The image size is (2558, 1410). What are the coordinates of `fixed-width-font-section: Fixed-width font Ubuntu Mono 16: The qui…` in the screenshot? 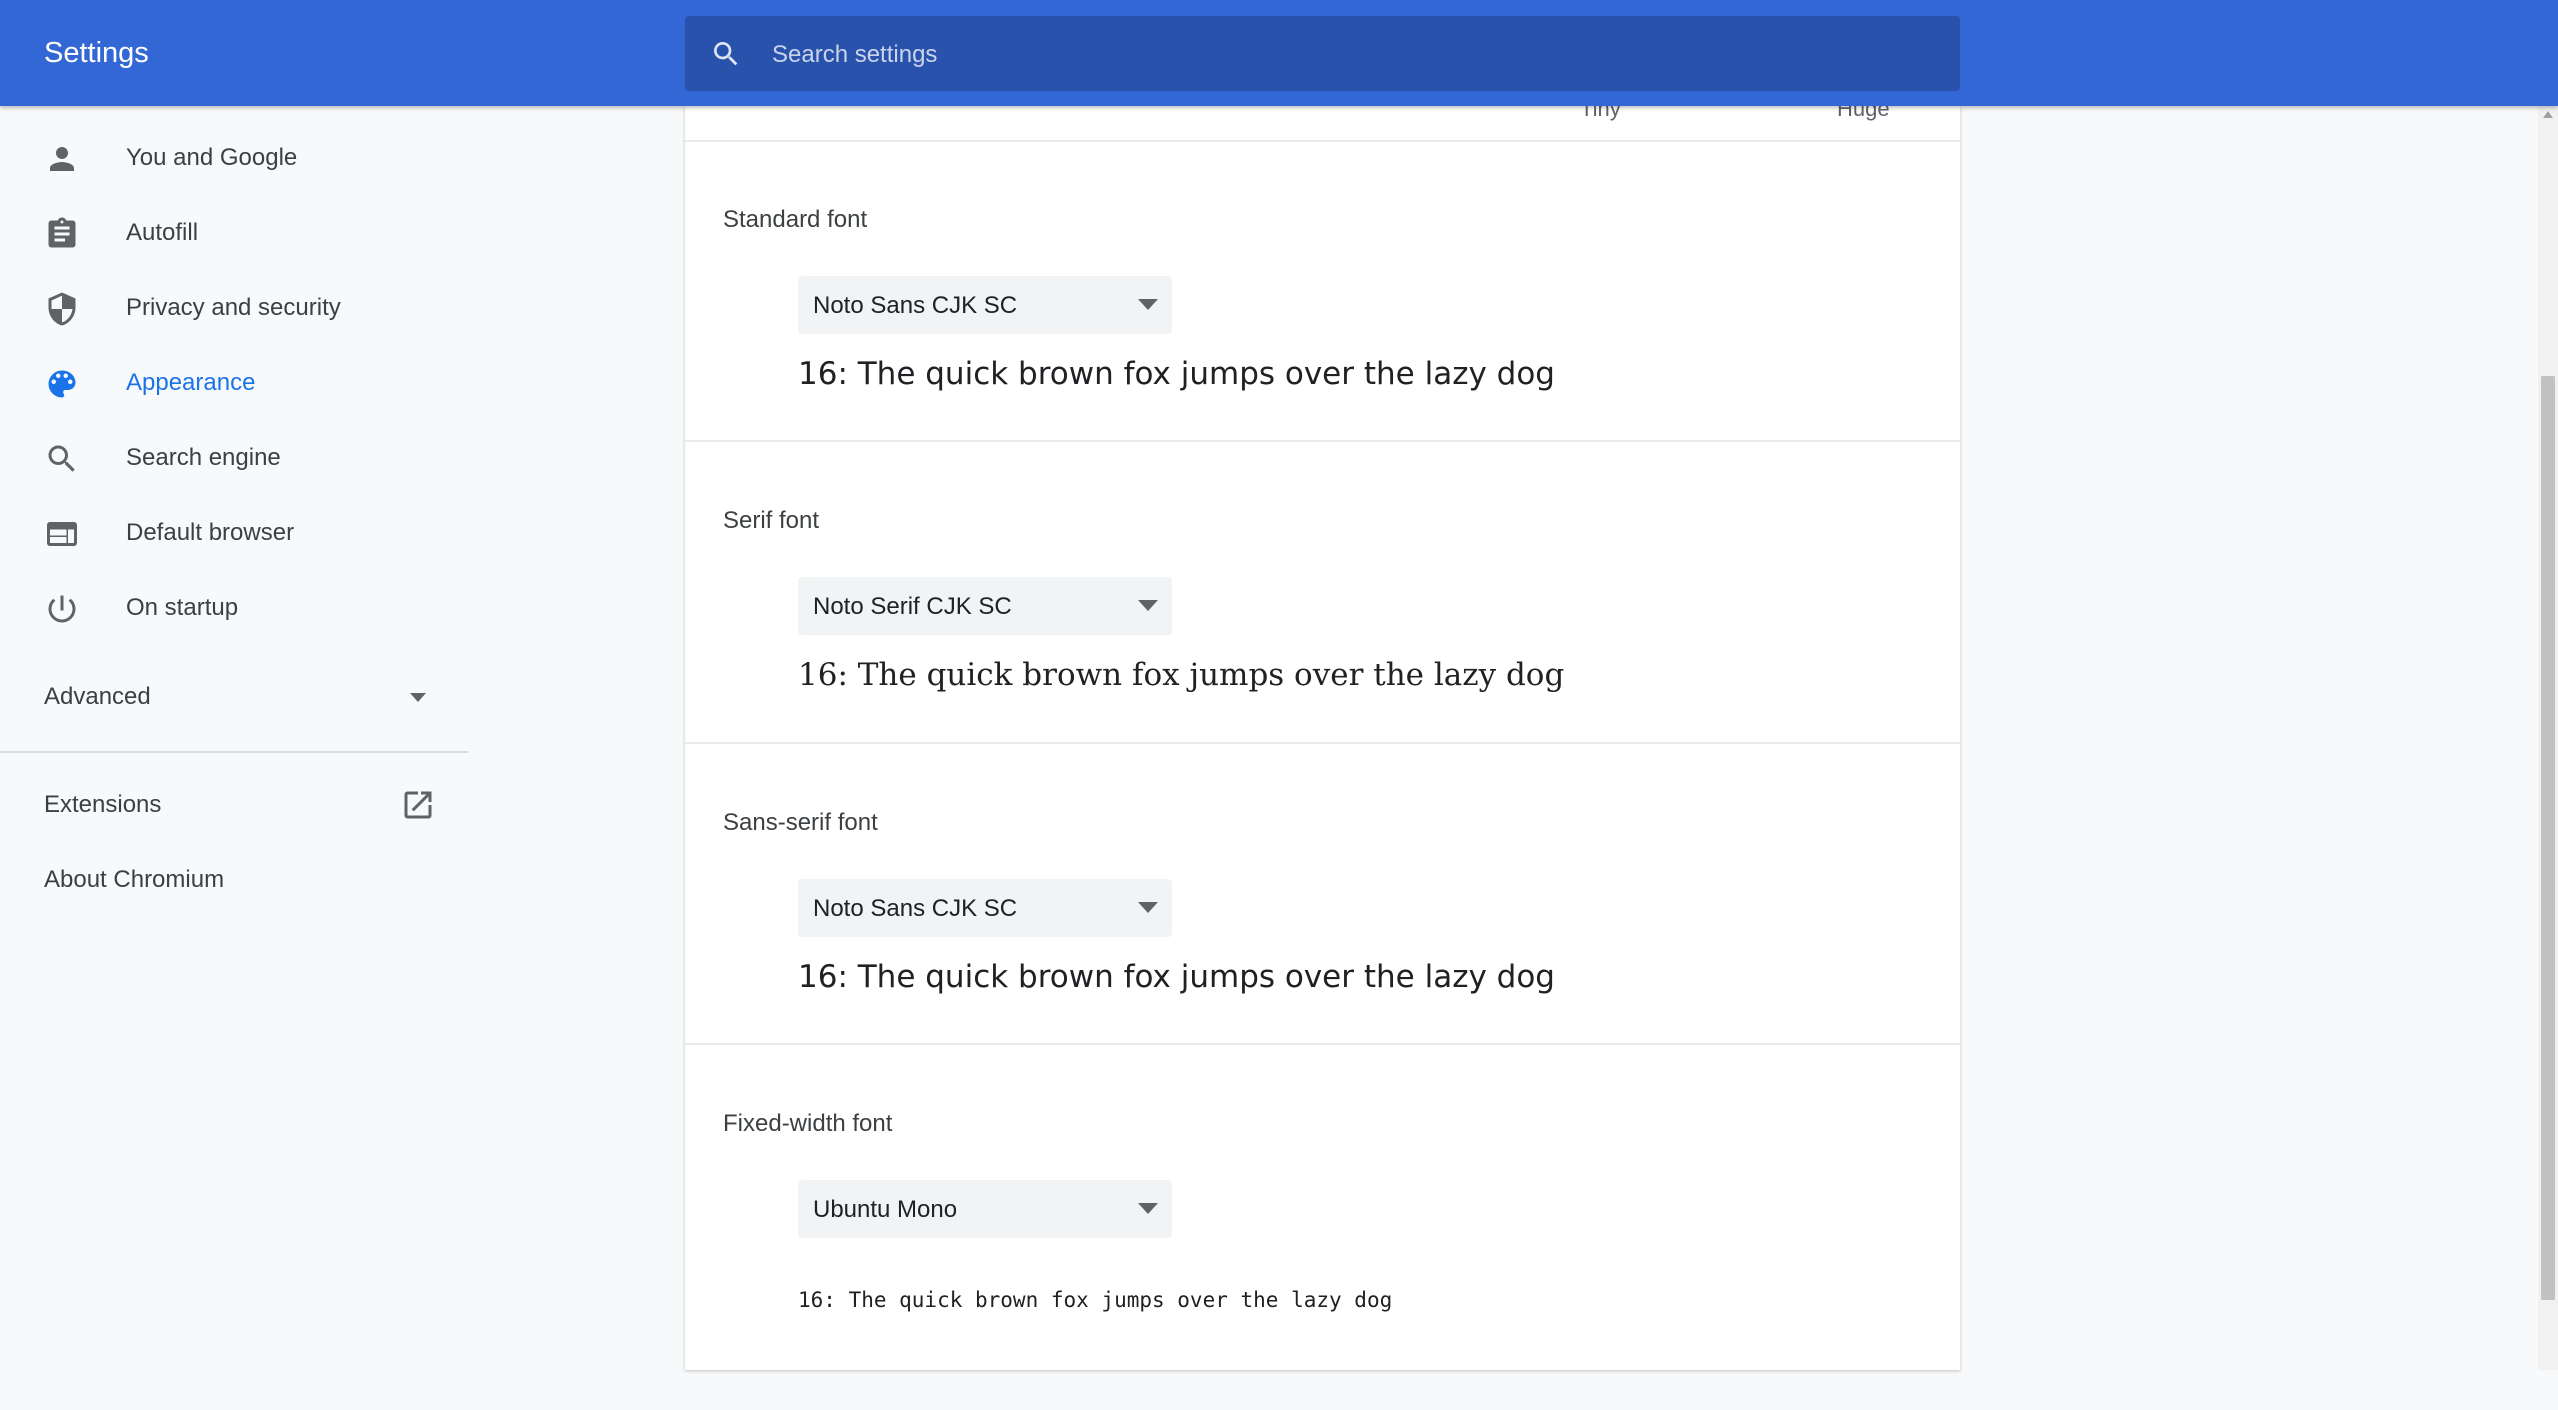 It's located at (1322, 1260).